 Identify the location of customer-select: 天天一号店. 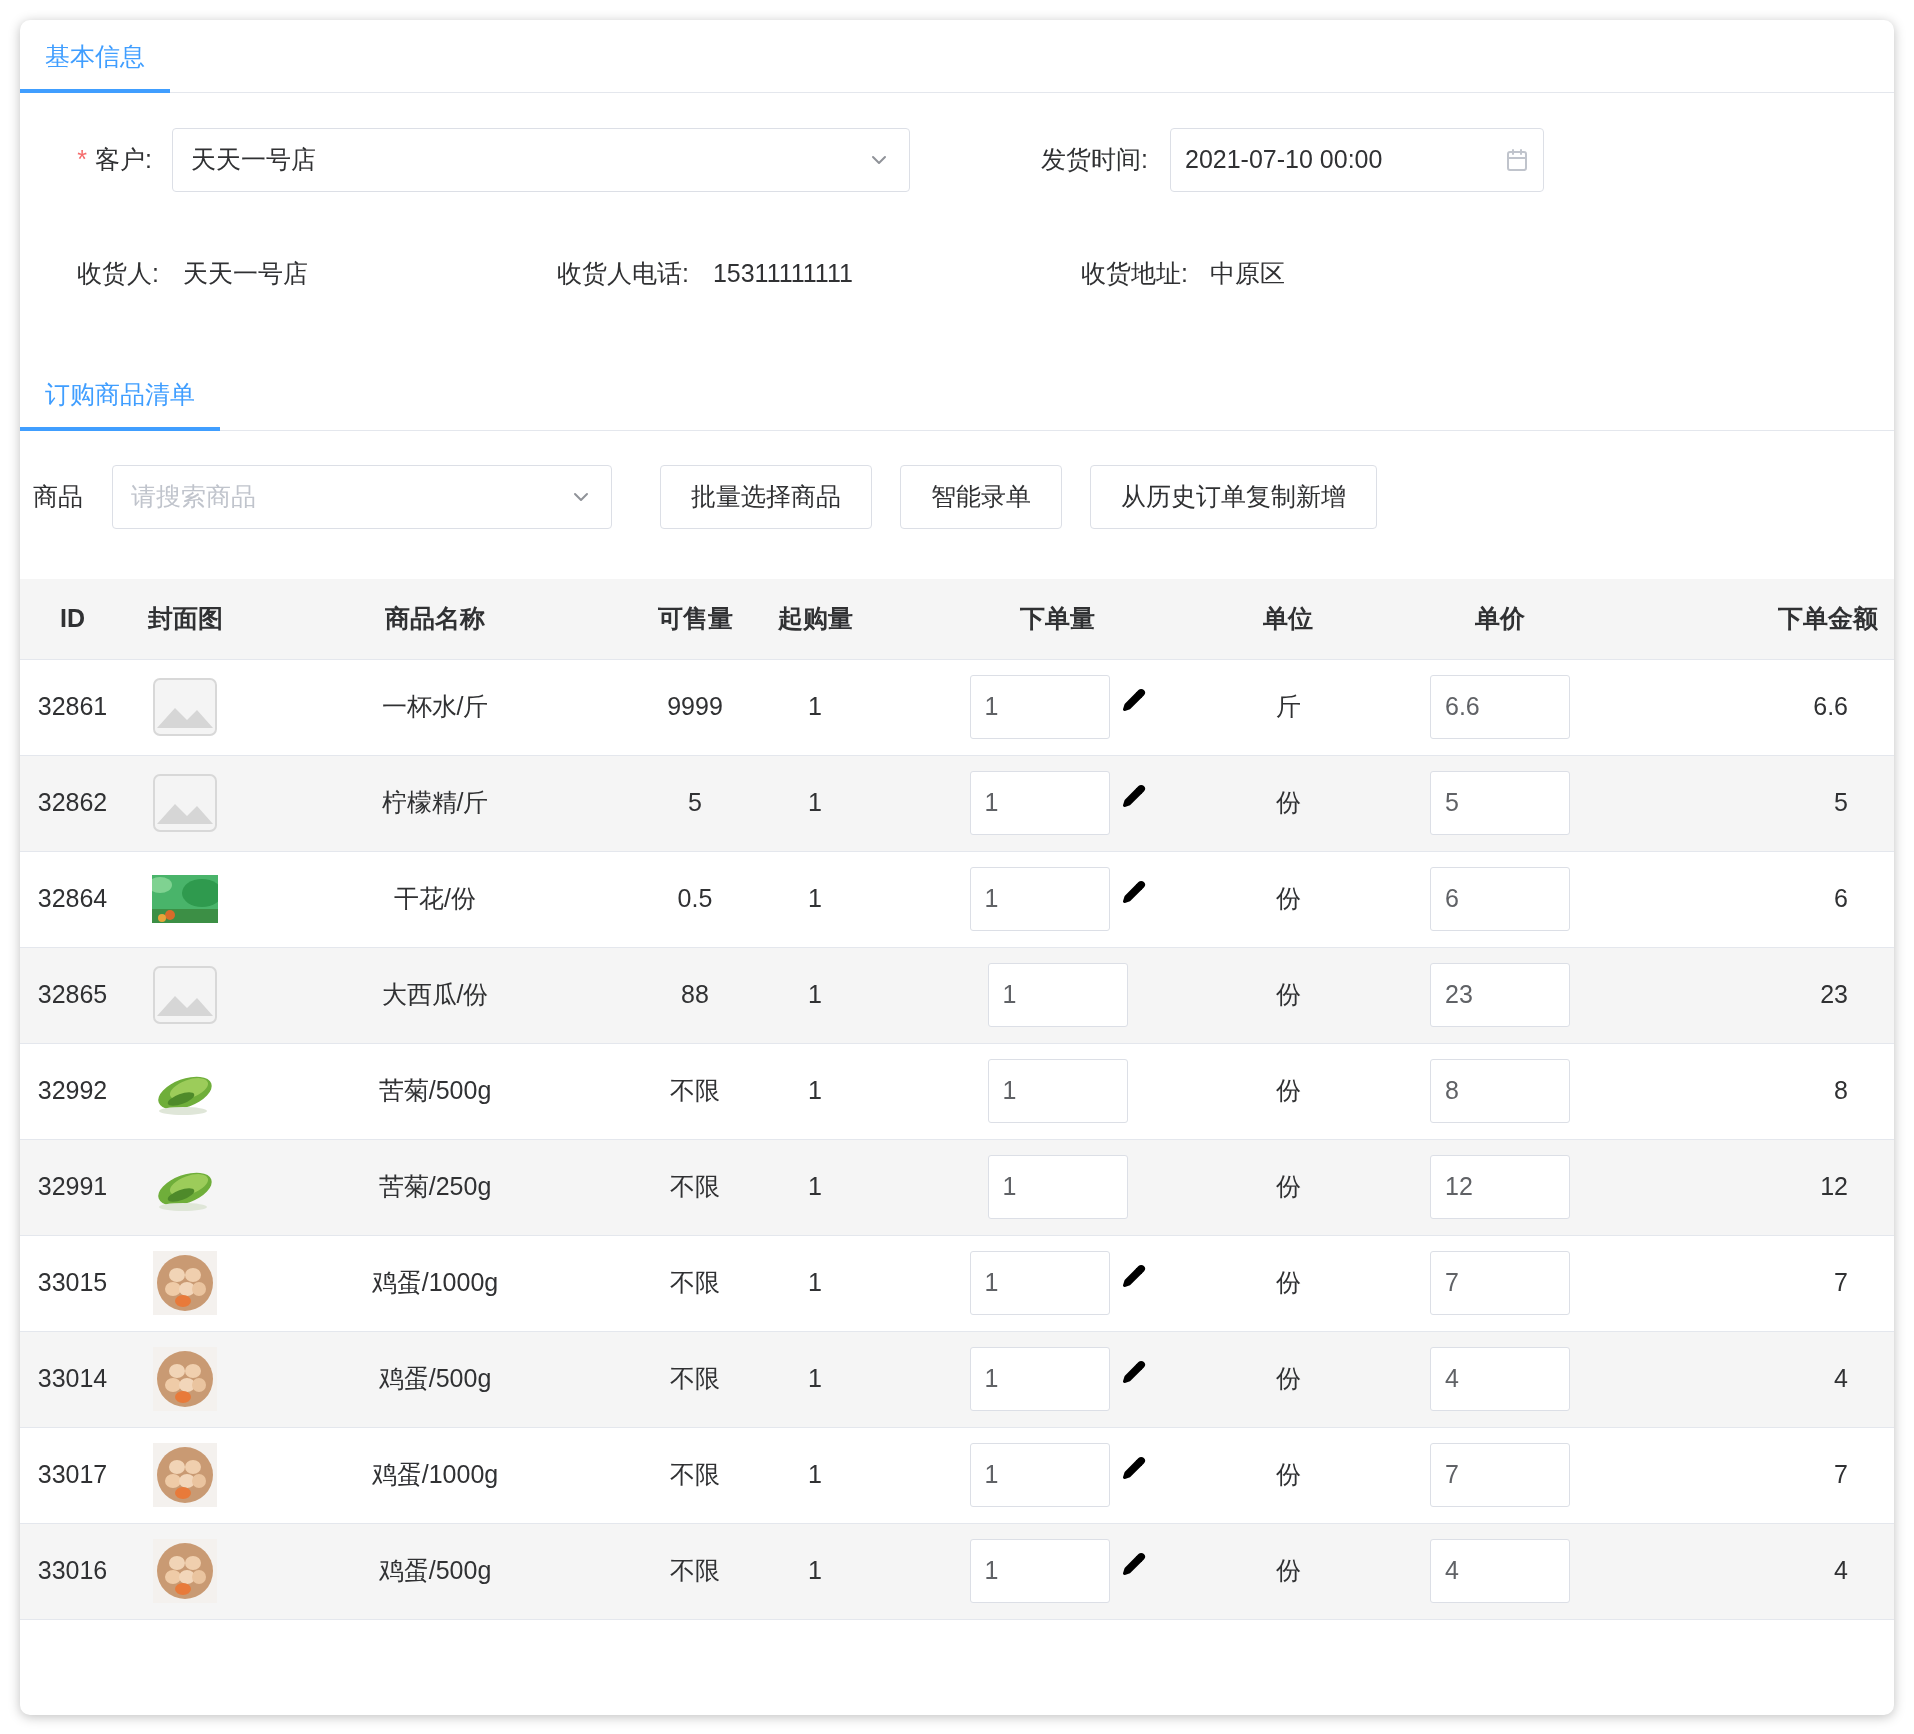
(541, 160).